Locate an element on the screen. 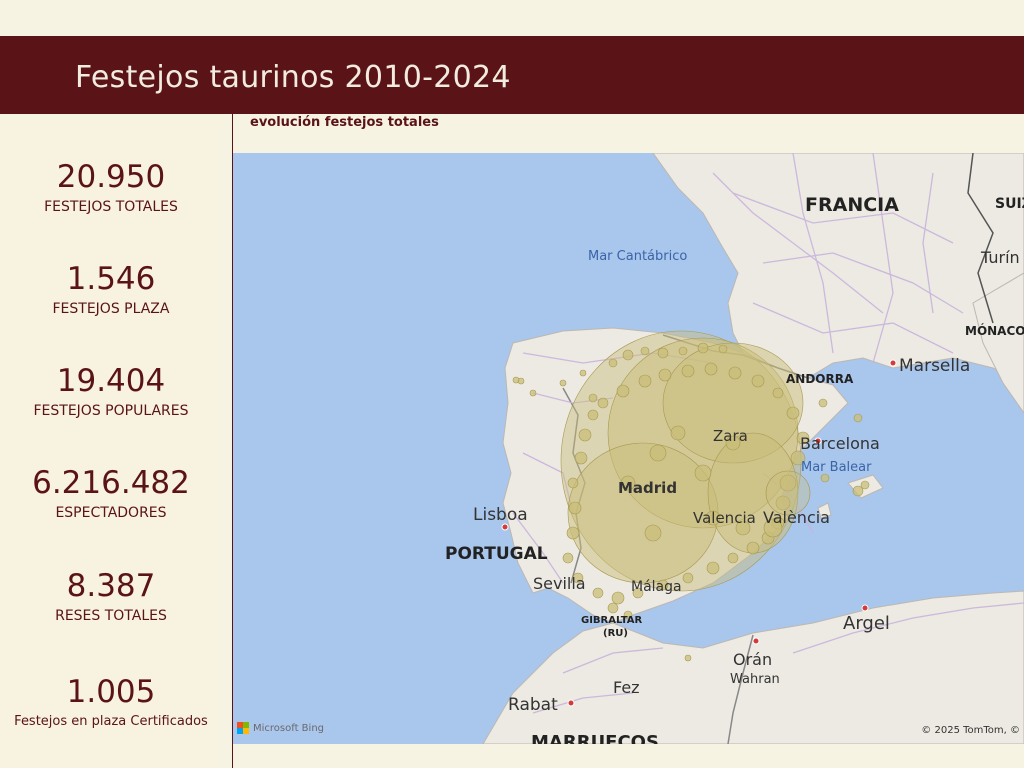 The image size is (1024, 768). bing-attribution: Microsoft Bing is located at coordinates (280, 728).